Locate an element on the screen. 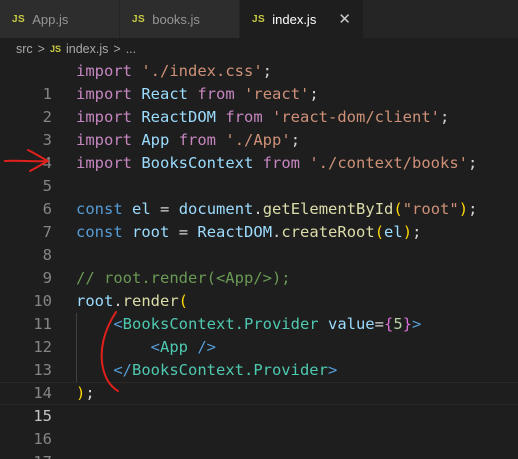 Image resolution: width=518 pixels, height=459 pixels. tab-books-js: JS books.js is located at coordinates (180, 19).